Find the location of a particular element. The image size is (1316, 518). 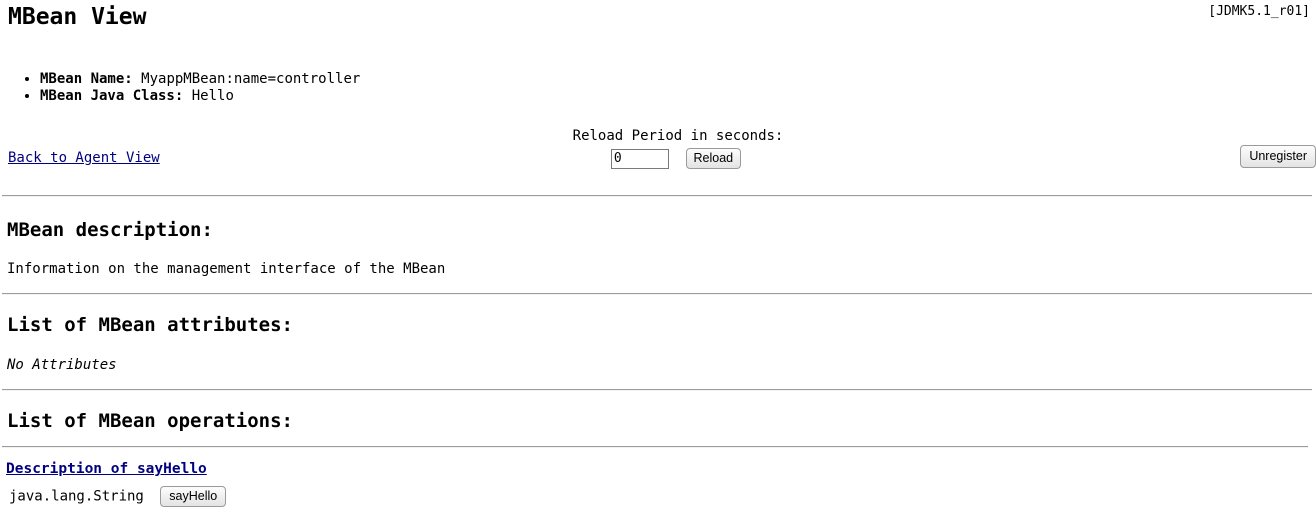

reload-button: Reload is located at coordinates (713, 158).